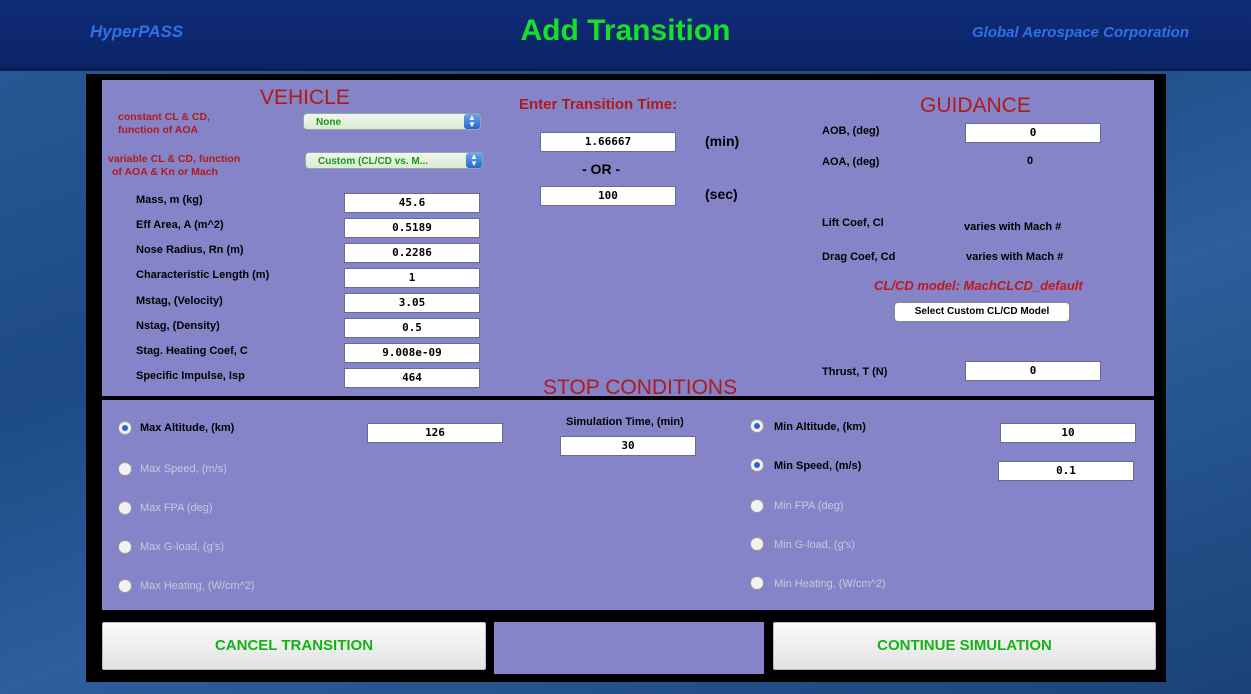  What do you see at coordinates (328, 122) in the screenshot?
I see `const-cl-cd-select-value: None` at bounding box center [328, 122].